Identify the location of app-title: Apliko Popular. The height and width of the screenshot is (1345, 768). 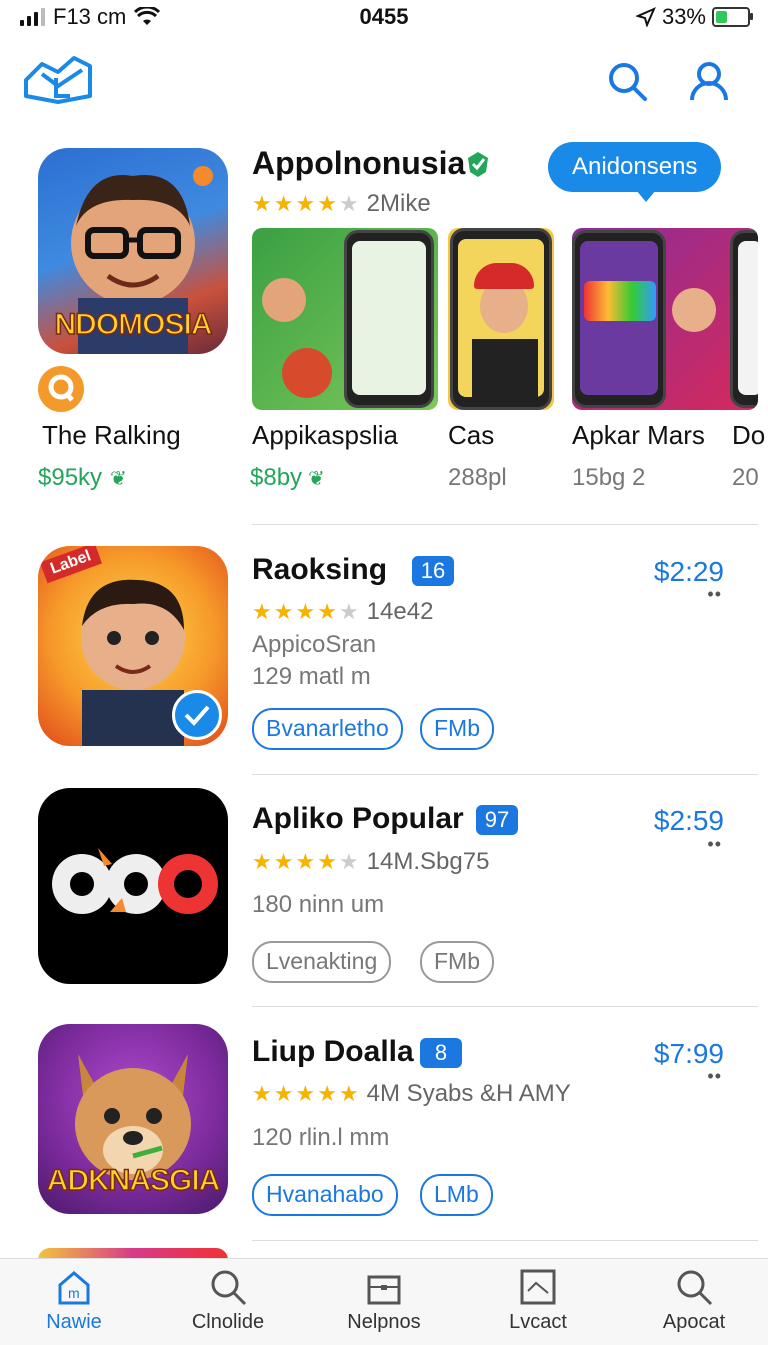
(358, 819).